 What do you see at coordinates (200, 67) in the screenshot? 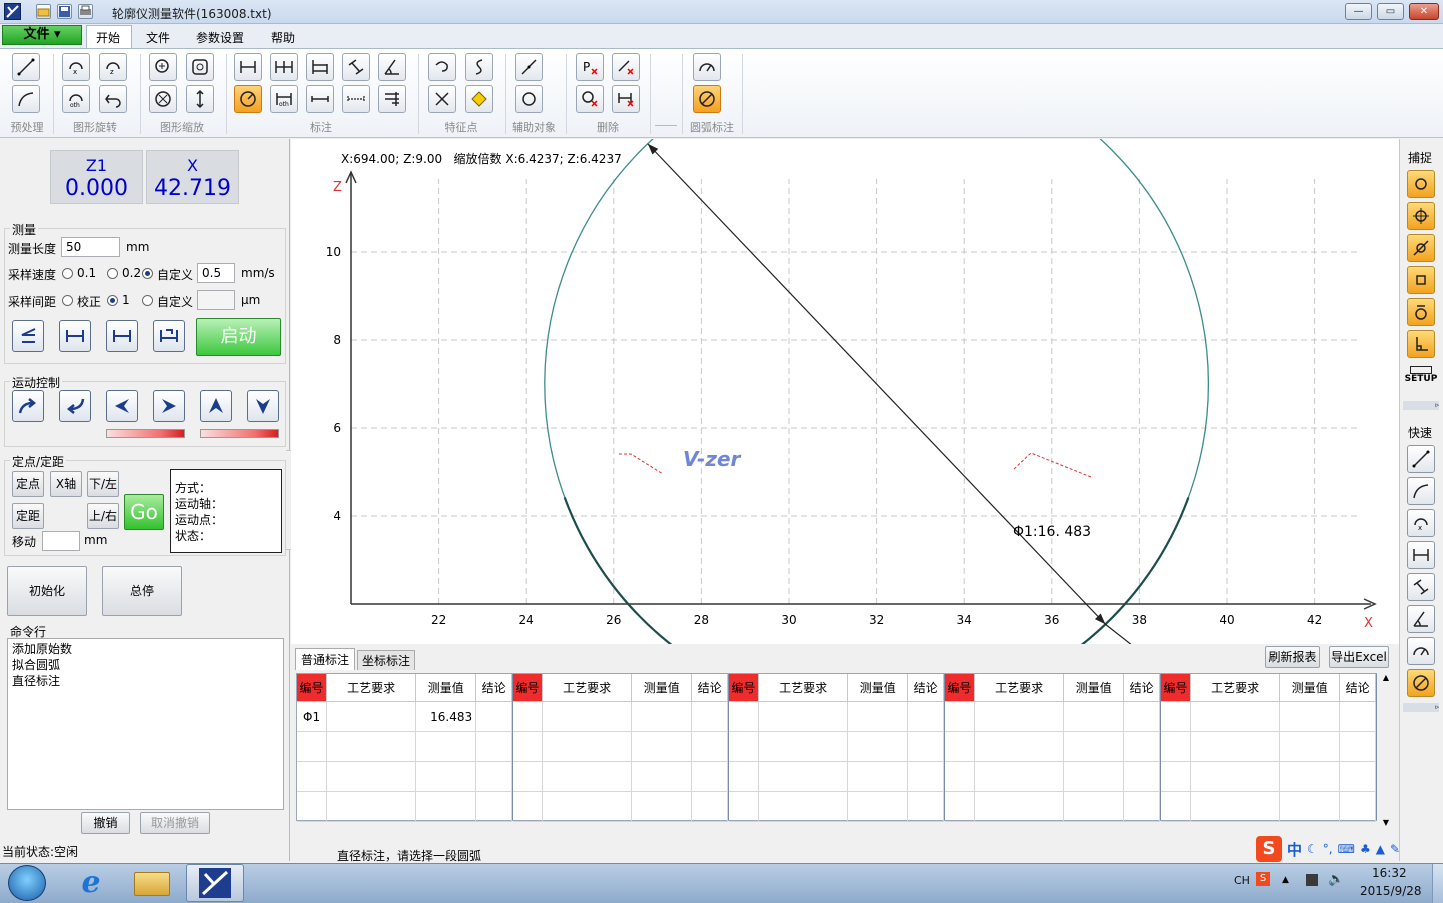
I see `zoom-window-icon` at bounding box center [200, 67].